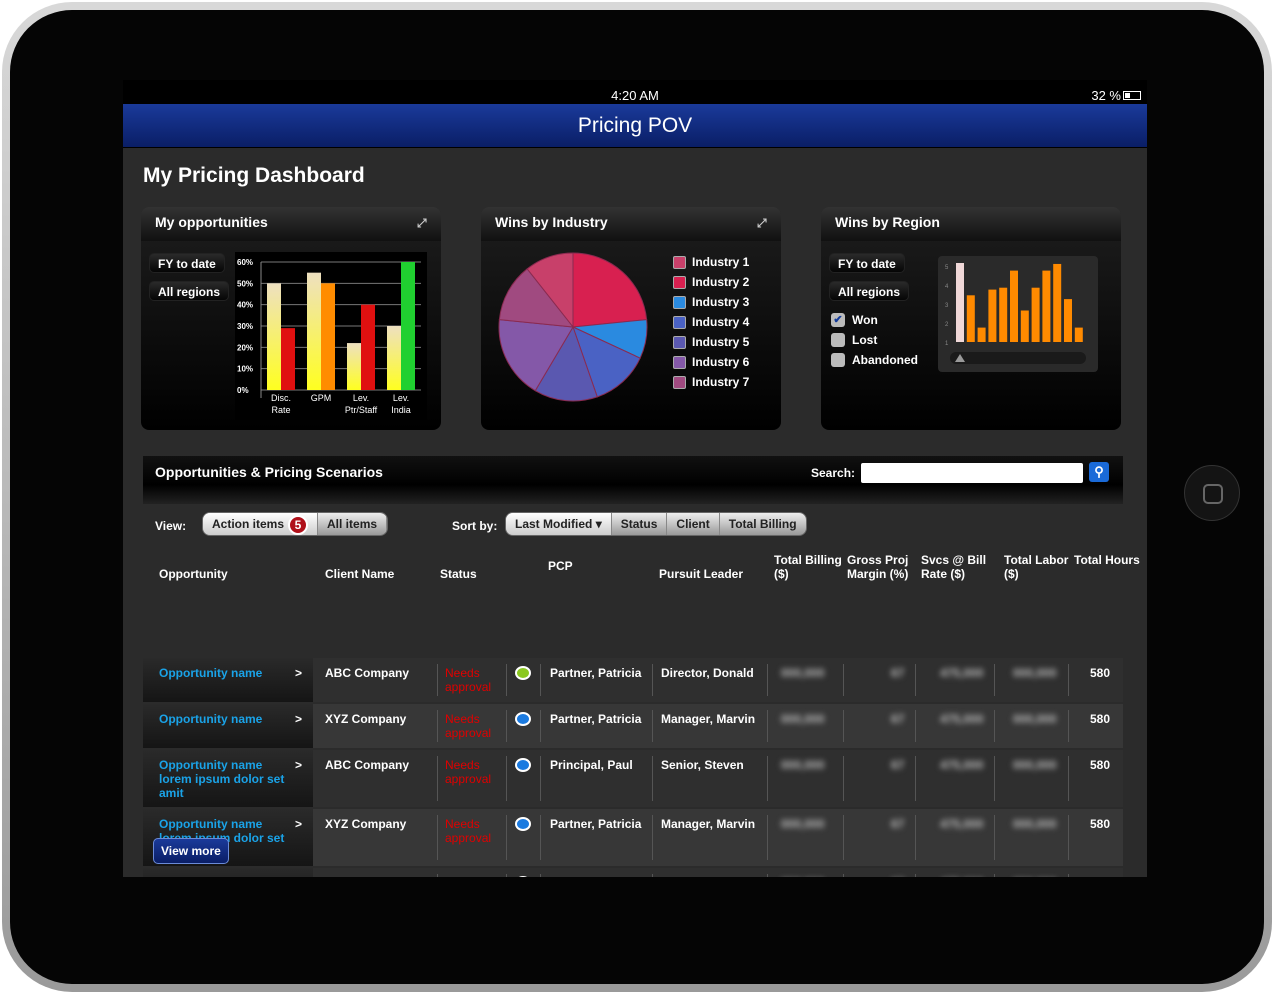  I want to click on y-tick-label: 0%, so click(243, 390).